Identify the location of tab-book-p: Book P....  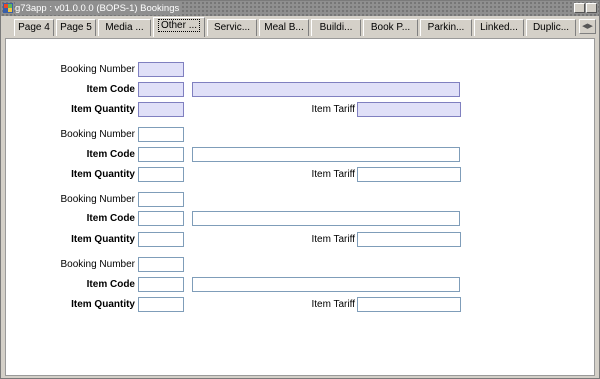
(390, 27).